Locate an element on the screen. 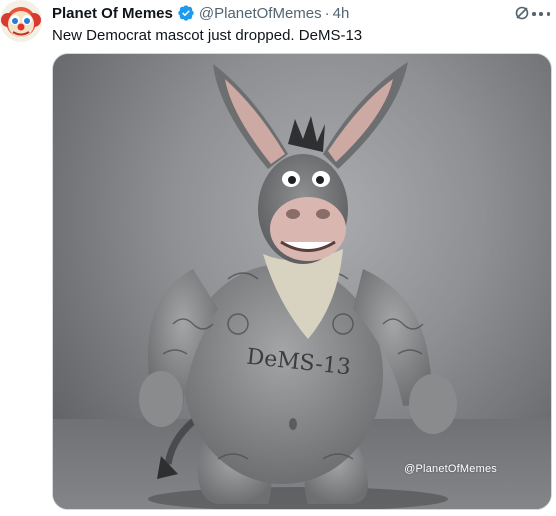  user-handle: @PlanetOfMemes is located at coordinates (260, 13).